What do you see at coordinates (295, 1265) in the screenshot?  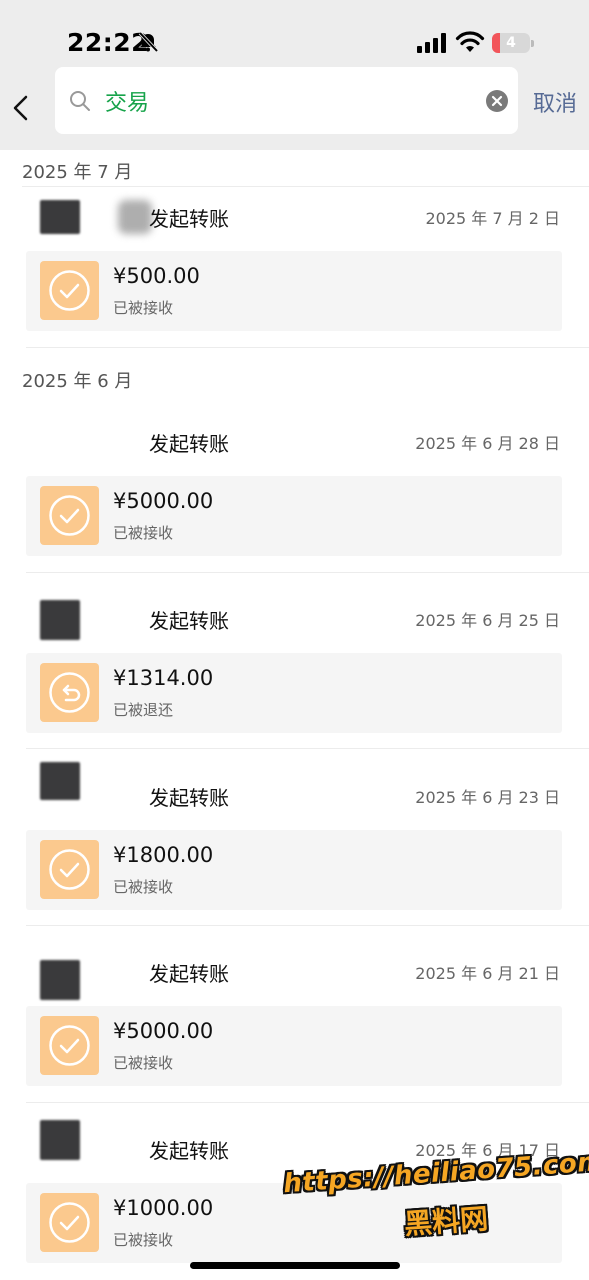 I see `home-indicator` at bounding box center [295, 1265].